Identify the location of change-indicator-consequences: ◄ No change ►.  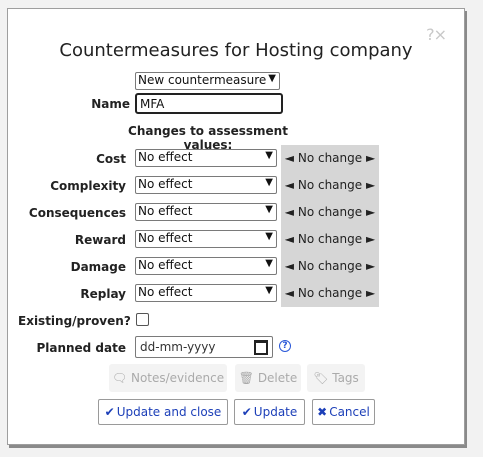
(330, 212).